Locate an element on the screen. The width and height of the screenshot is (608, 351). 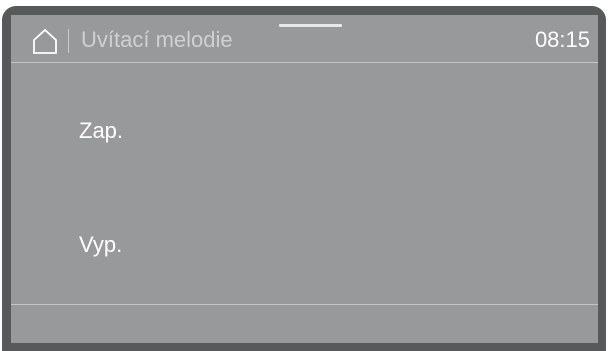
home-icon is located at coordinates (45, 41).